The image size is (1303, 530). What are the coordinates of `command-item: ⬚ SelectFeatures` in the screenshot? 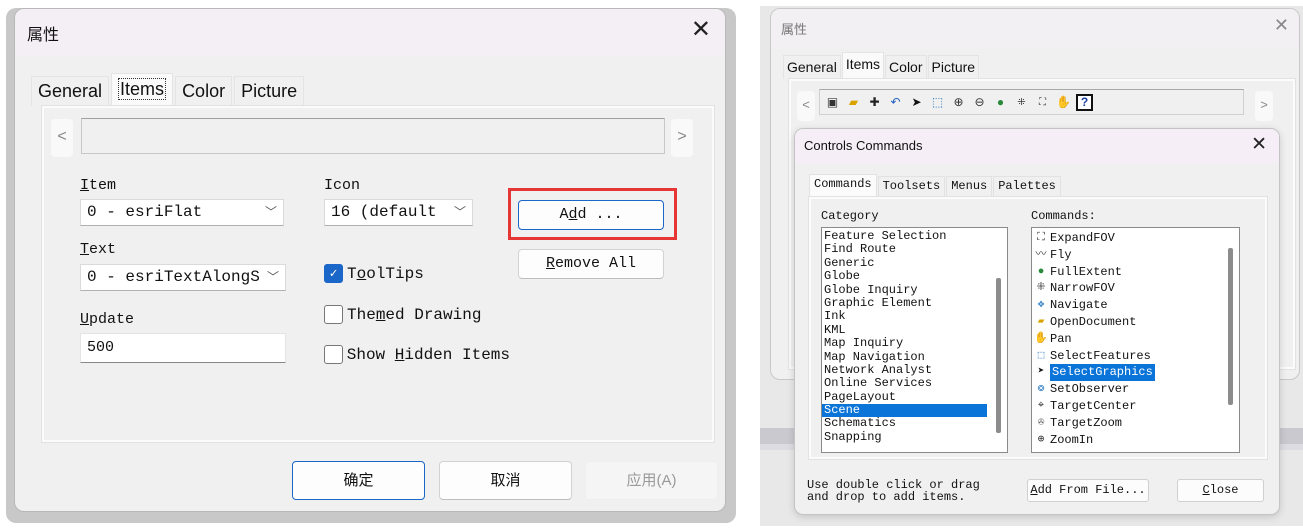 It's located at (1136, 356).